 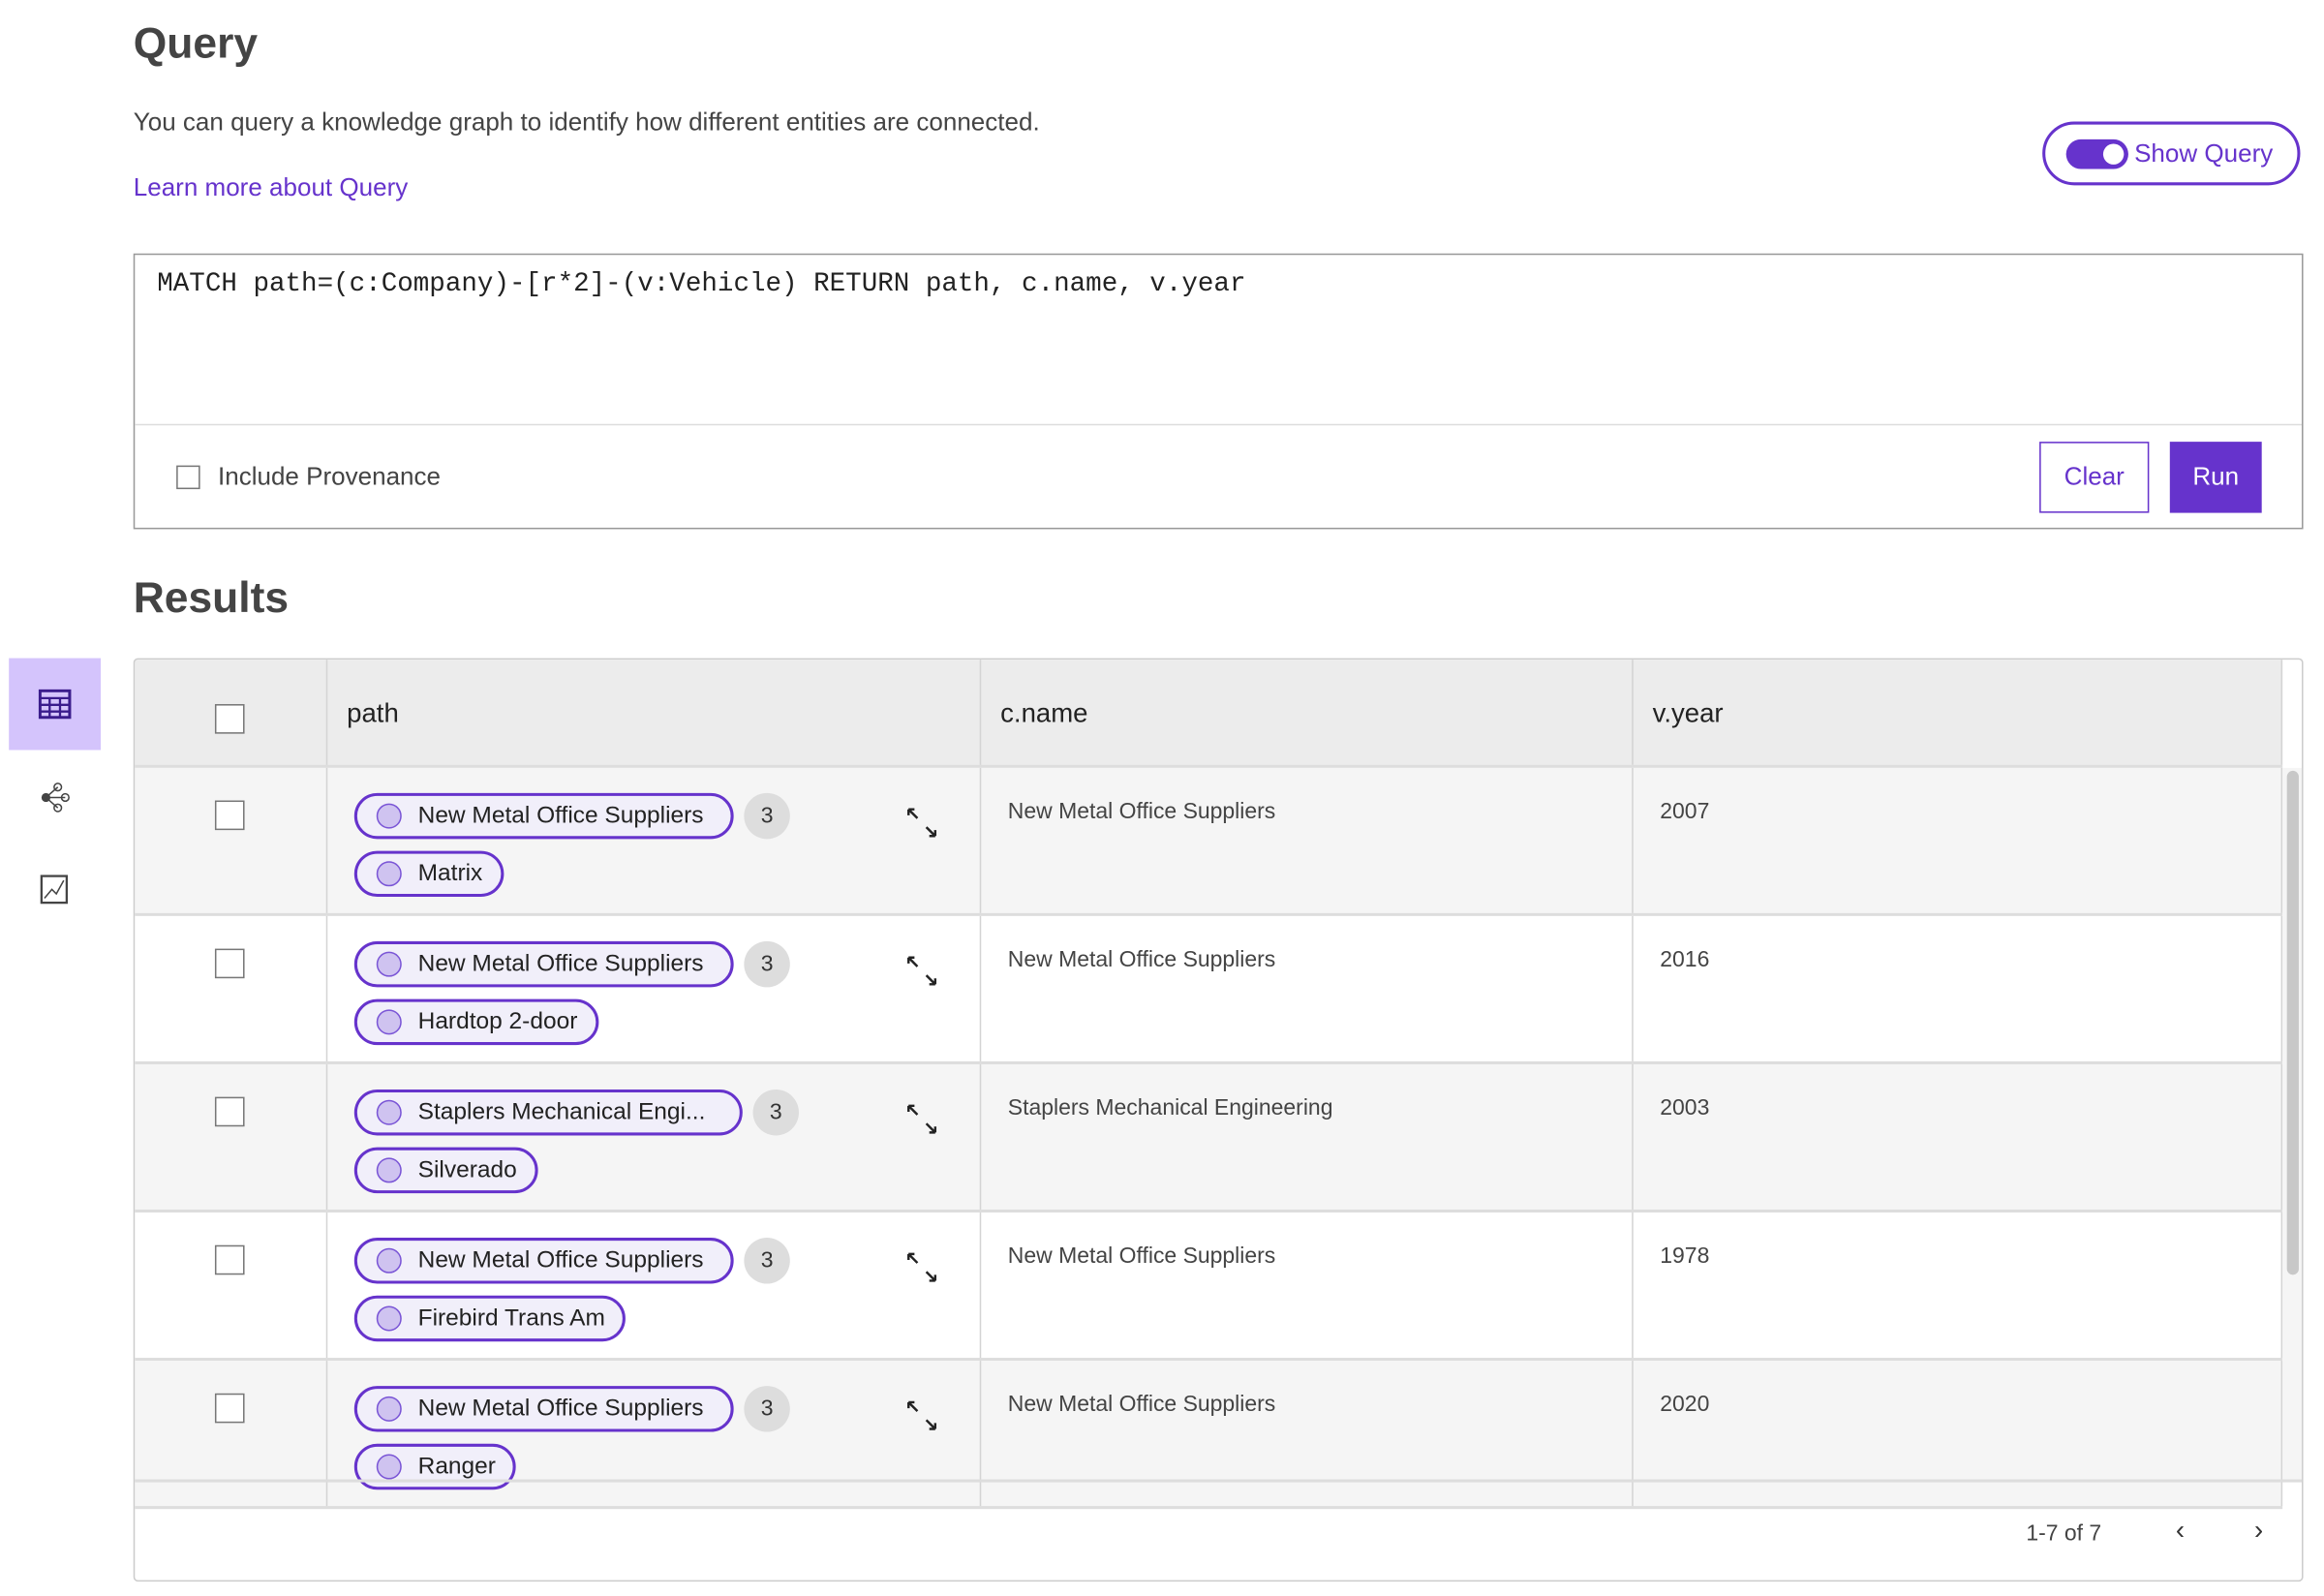 I want to click on graph-view-icon, so click(x=56, y=798).